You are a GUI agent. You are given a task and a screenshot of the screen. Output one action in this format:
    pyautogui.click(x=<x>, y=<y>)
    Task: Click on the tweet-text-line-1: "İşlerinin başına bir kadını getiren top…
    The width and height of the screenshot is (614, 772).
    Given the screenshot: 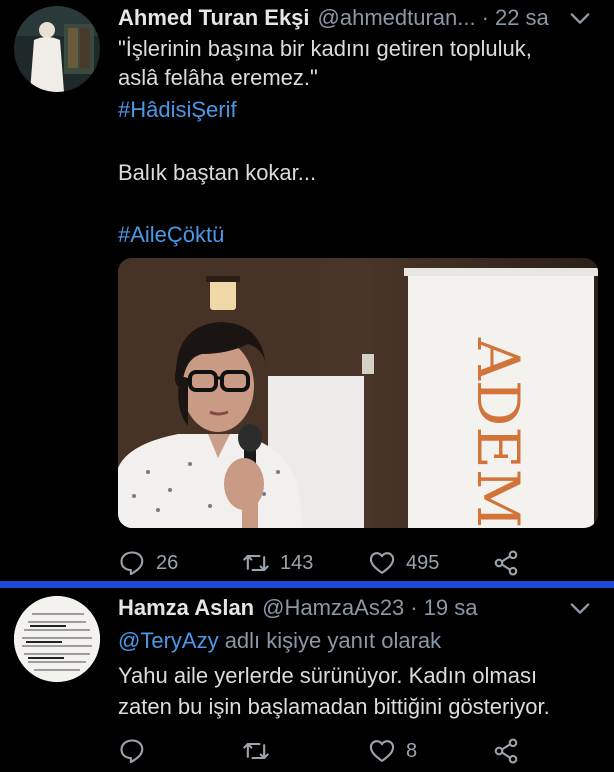 What is the action you would take?
    pyautogui.click(x=325, y=48)
    